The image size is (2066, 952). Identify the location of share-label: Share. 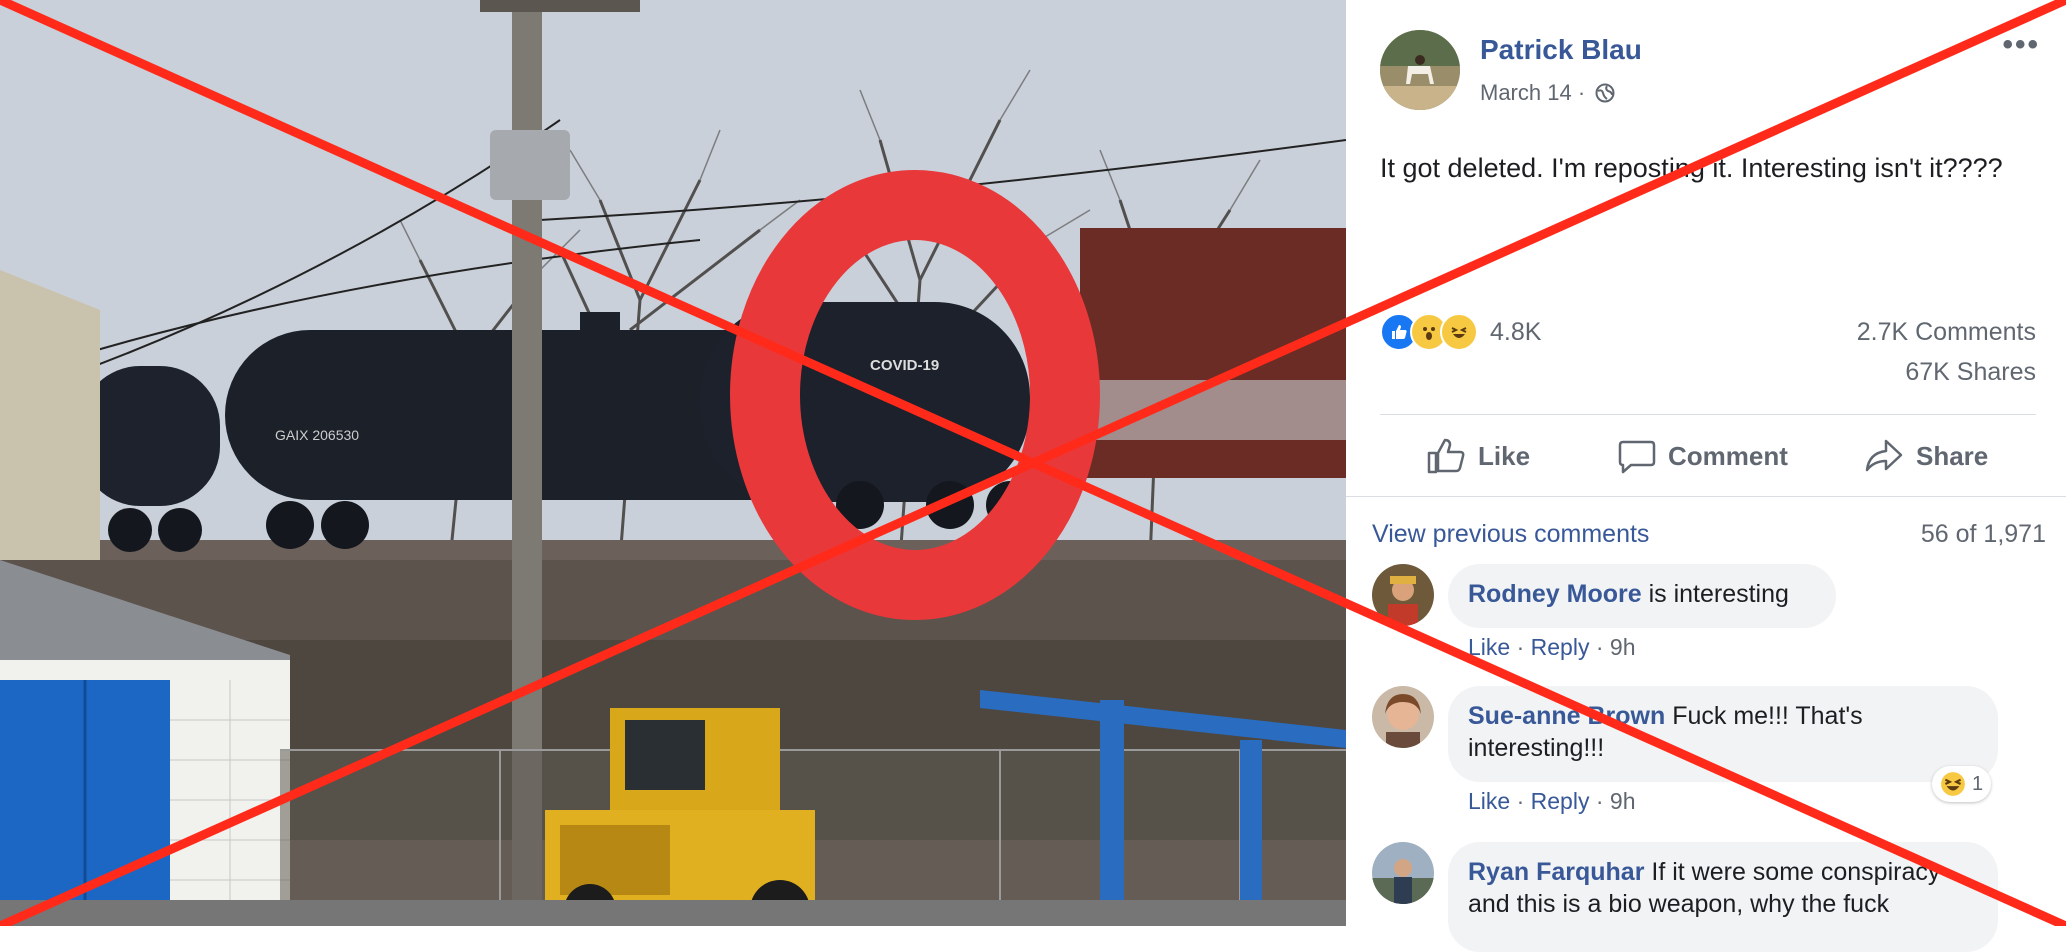
(1952, 455).